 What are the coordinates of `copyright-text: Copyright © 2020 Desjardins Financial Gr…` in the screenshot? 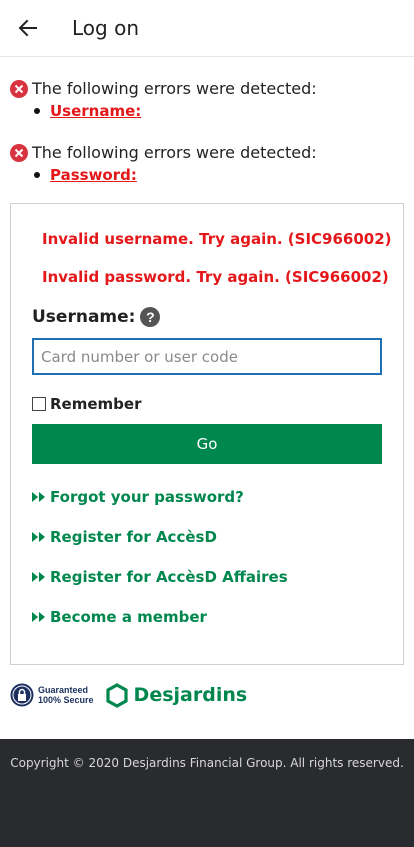 It's located at (207, 763).